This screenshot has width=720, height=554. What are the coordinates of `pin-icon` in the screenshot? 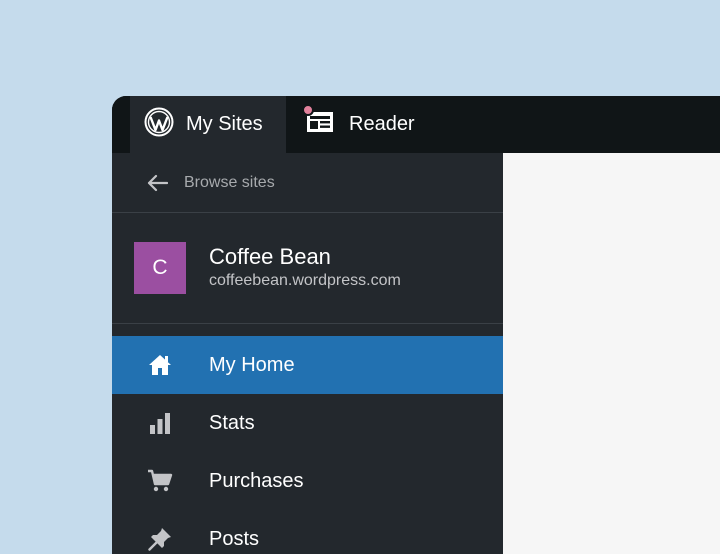 It's located at (160, 539).